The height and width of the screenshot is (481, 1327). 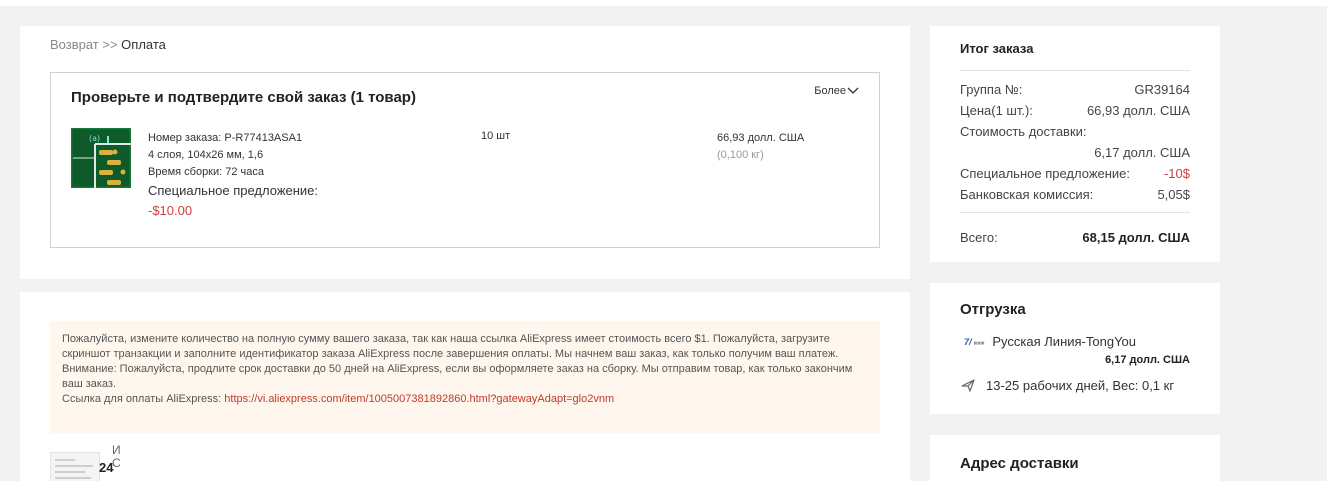 What do you see at coordinates (143, 399) in the screenshot?
I see `notice-link-label: Ссылка для оплаты AliExpress:` at bounding box center [143, 399].